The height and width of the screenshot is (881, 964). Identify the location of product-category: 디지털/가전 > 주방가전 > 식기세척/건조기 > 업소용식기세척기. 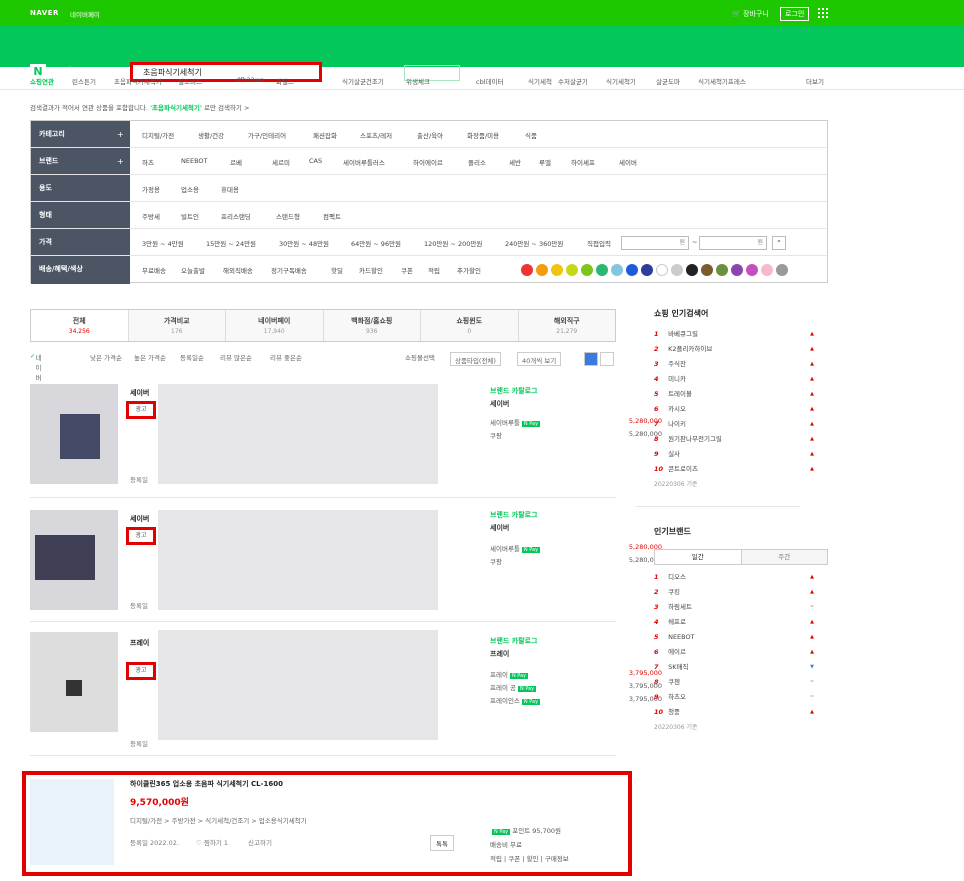
(218, 820).